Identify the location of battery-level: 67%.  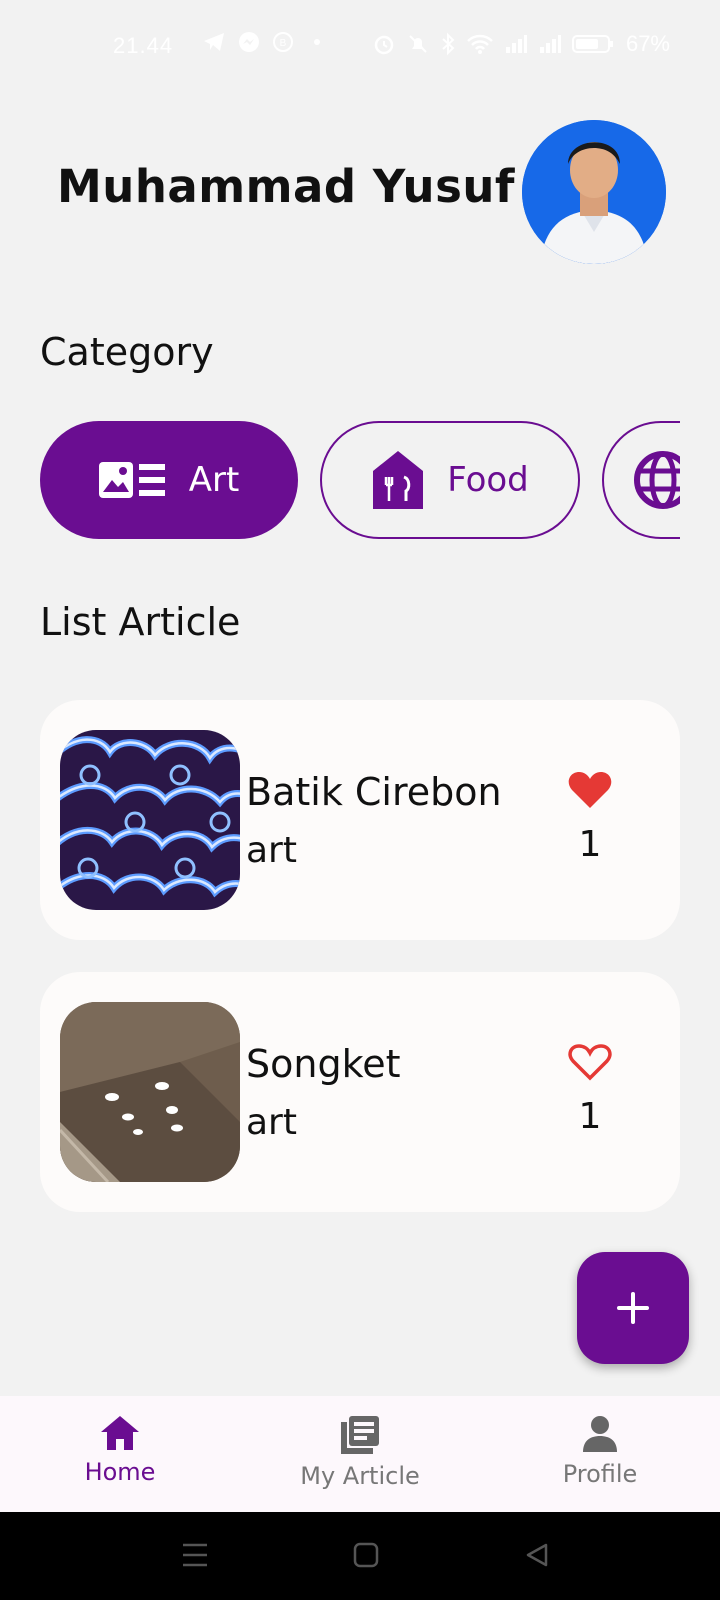
(647, 43).